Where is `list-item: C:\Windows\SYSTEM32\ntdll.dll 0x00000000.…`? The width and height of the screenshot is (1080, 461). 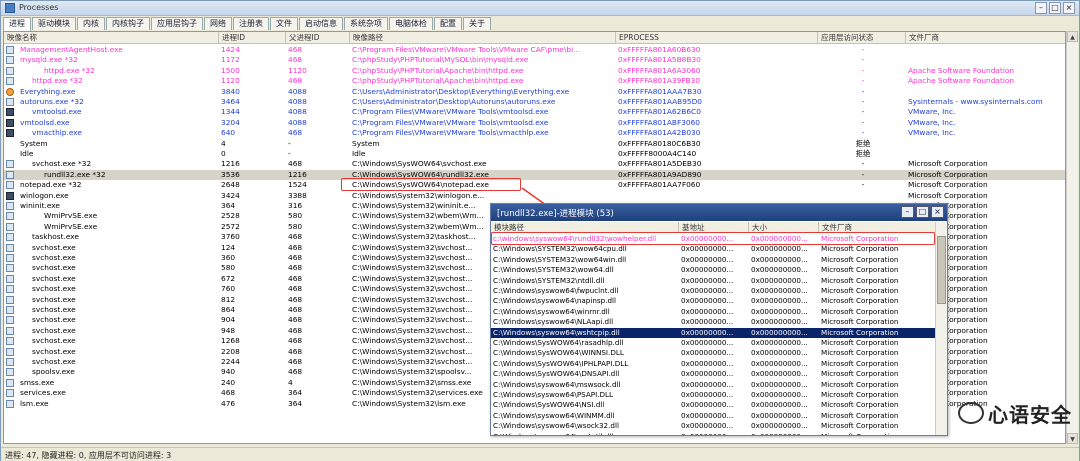 list-item: C:\Windows\SYSTEM32\ntdll.dll 0x00000000.… is located at coordinates (713, 281).